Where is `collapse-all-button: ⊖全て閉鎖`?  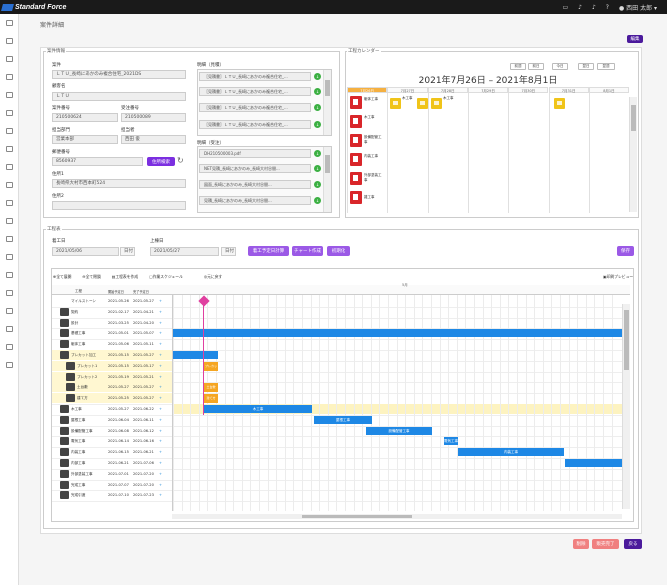 collapse-all-button: ⊖全て閉鎖 is located at coordinates (91, 277).